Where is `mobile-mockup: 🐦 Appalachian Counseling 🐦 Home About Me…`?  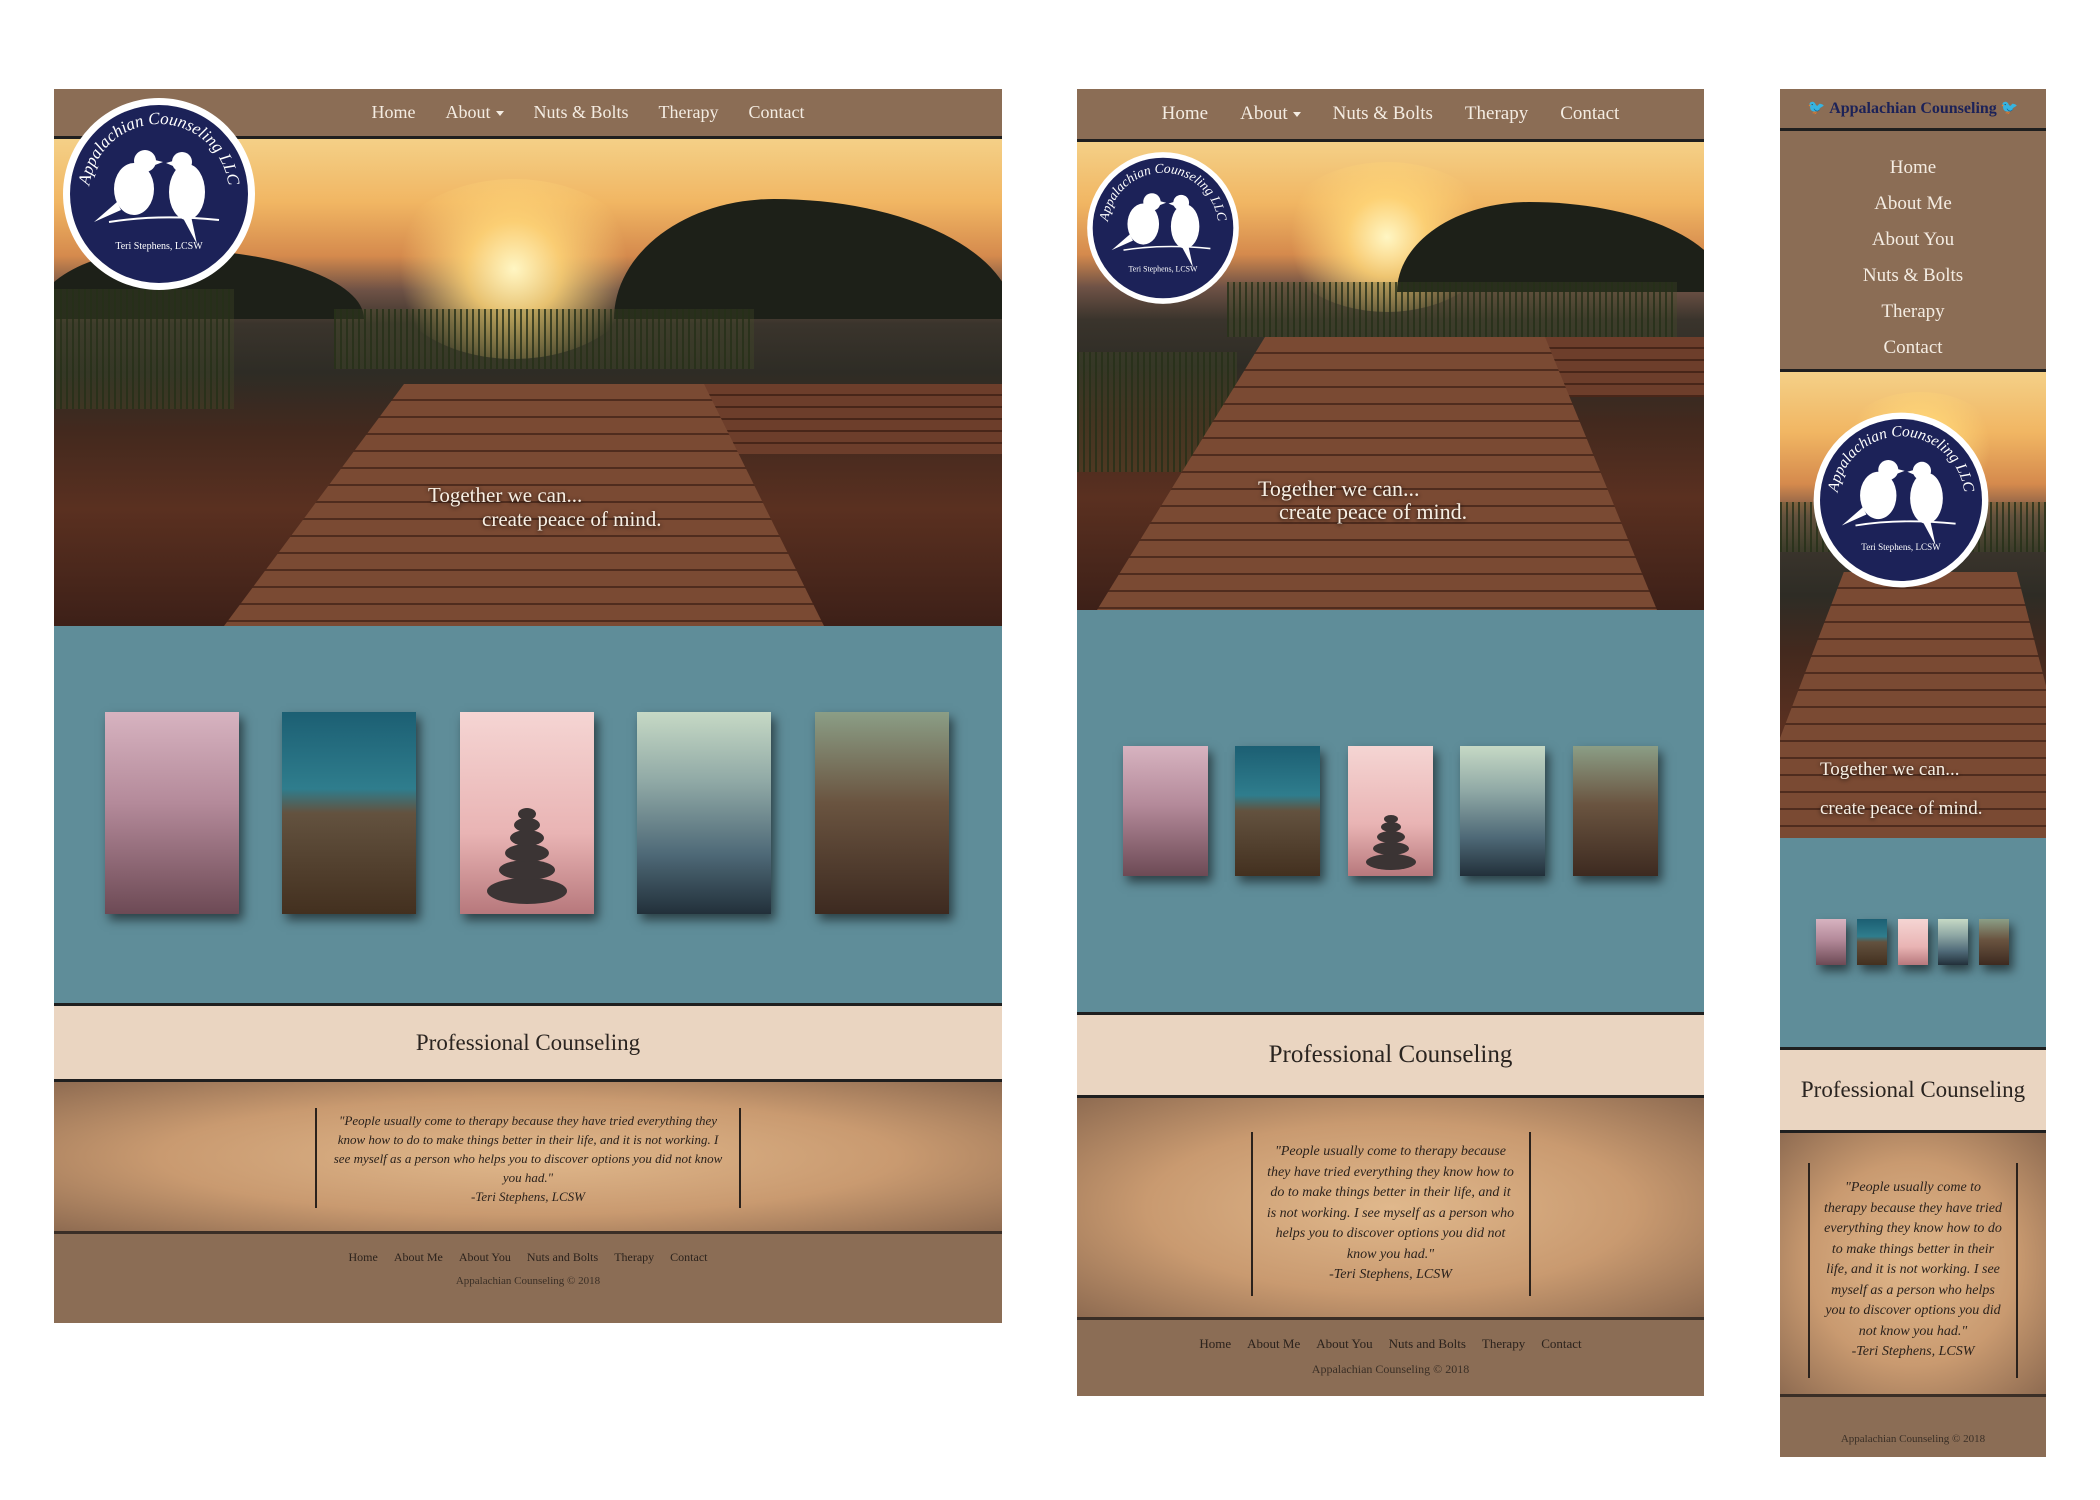
mobile-mockup: 🐦 Appalachian Counseling 🐦 Home About Me… is located at coordinates (1913, 773).